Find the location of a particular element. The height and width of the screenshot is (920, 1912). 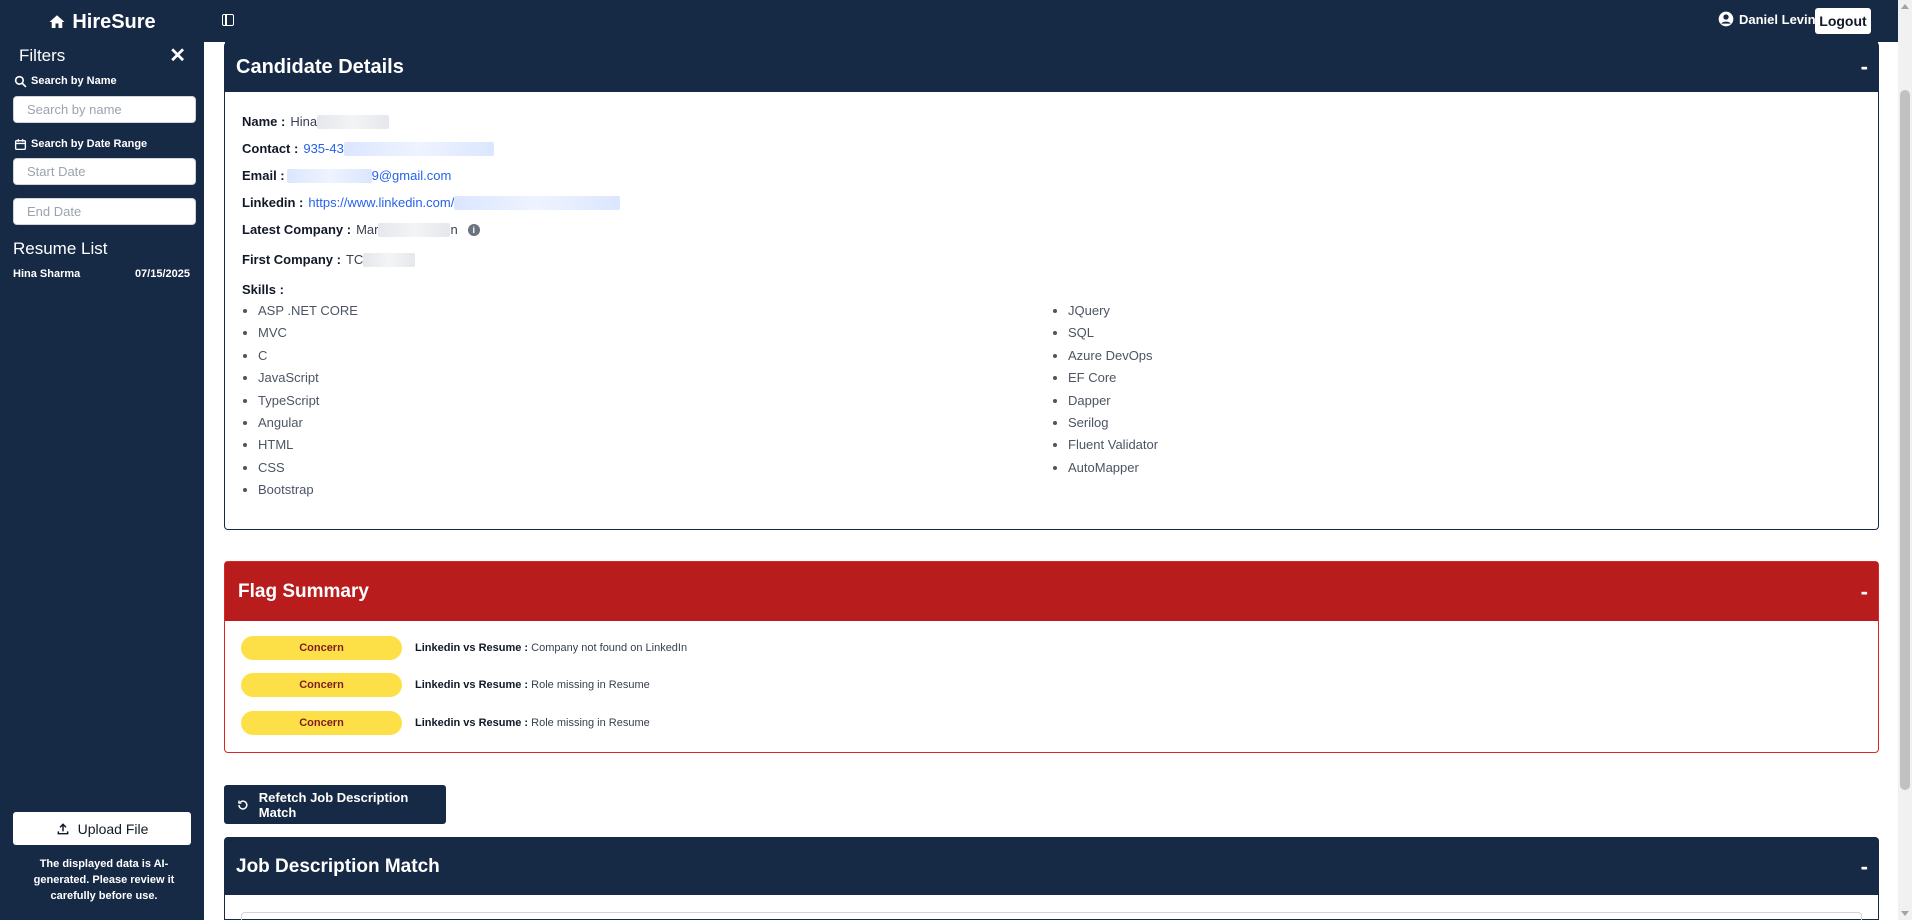

scrollbar-thumb is located at coordinates (1905, 440).